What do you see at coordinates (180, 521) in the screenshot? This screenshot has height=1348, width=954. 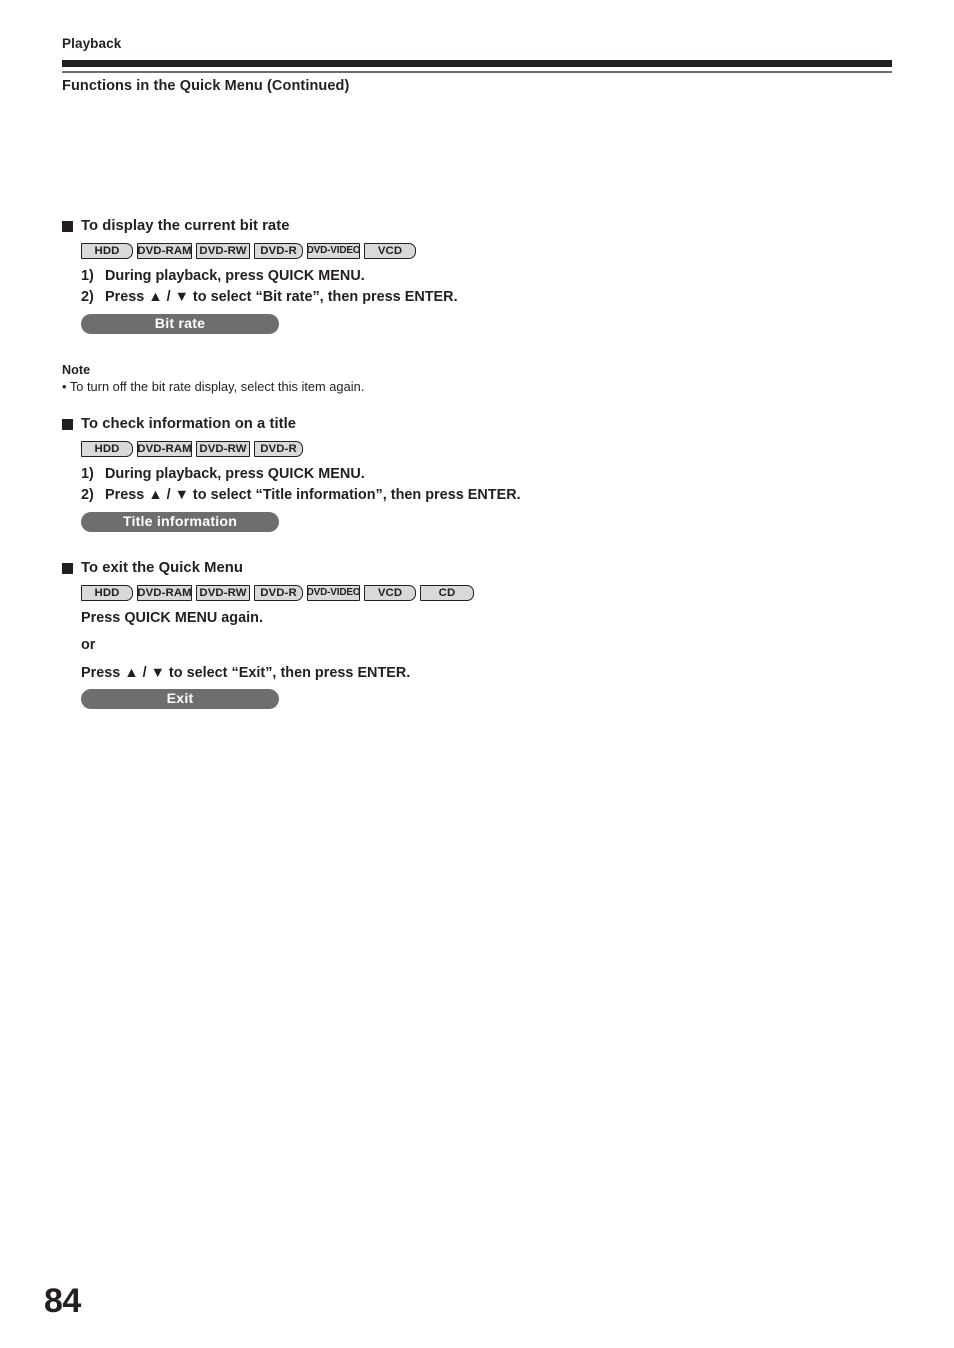 I see `menu-item-pill-title-information: Title information` at bounding box center [180, 521].